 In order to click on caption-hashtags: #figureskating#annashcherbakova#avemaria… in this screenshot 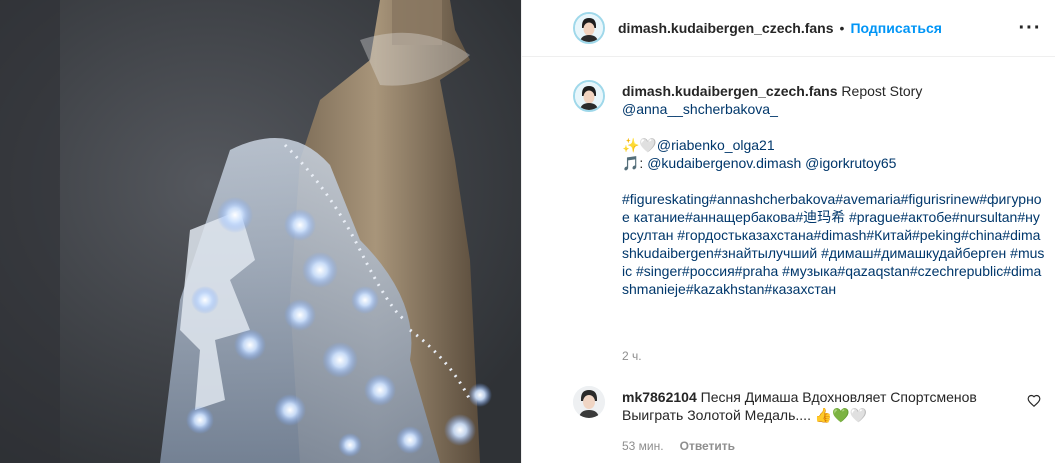, I will do `click(834, 244)`.